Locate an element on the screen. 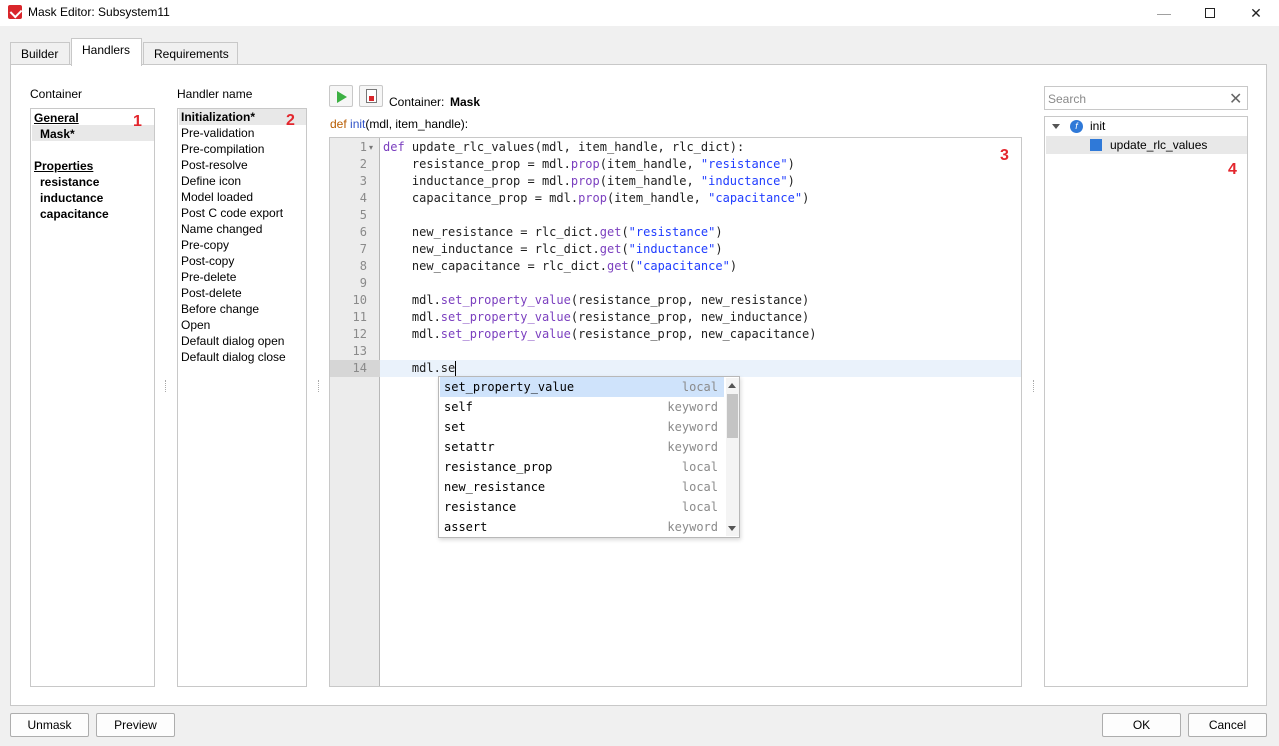 The image size is (1279, 746). handler-item-post-c-code-export: Post C code export is located at coordinates (232, 213).